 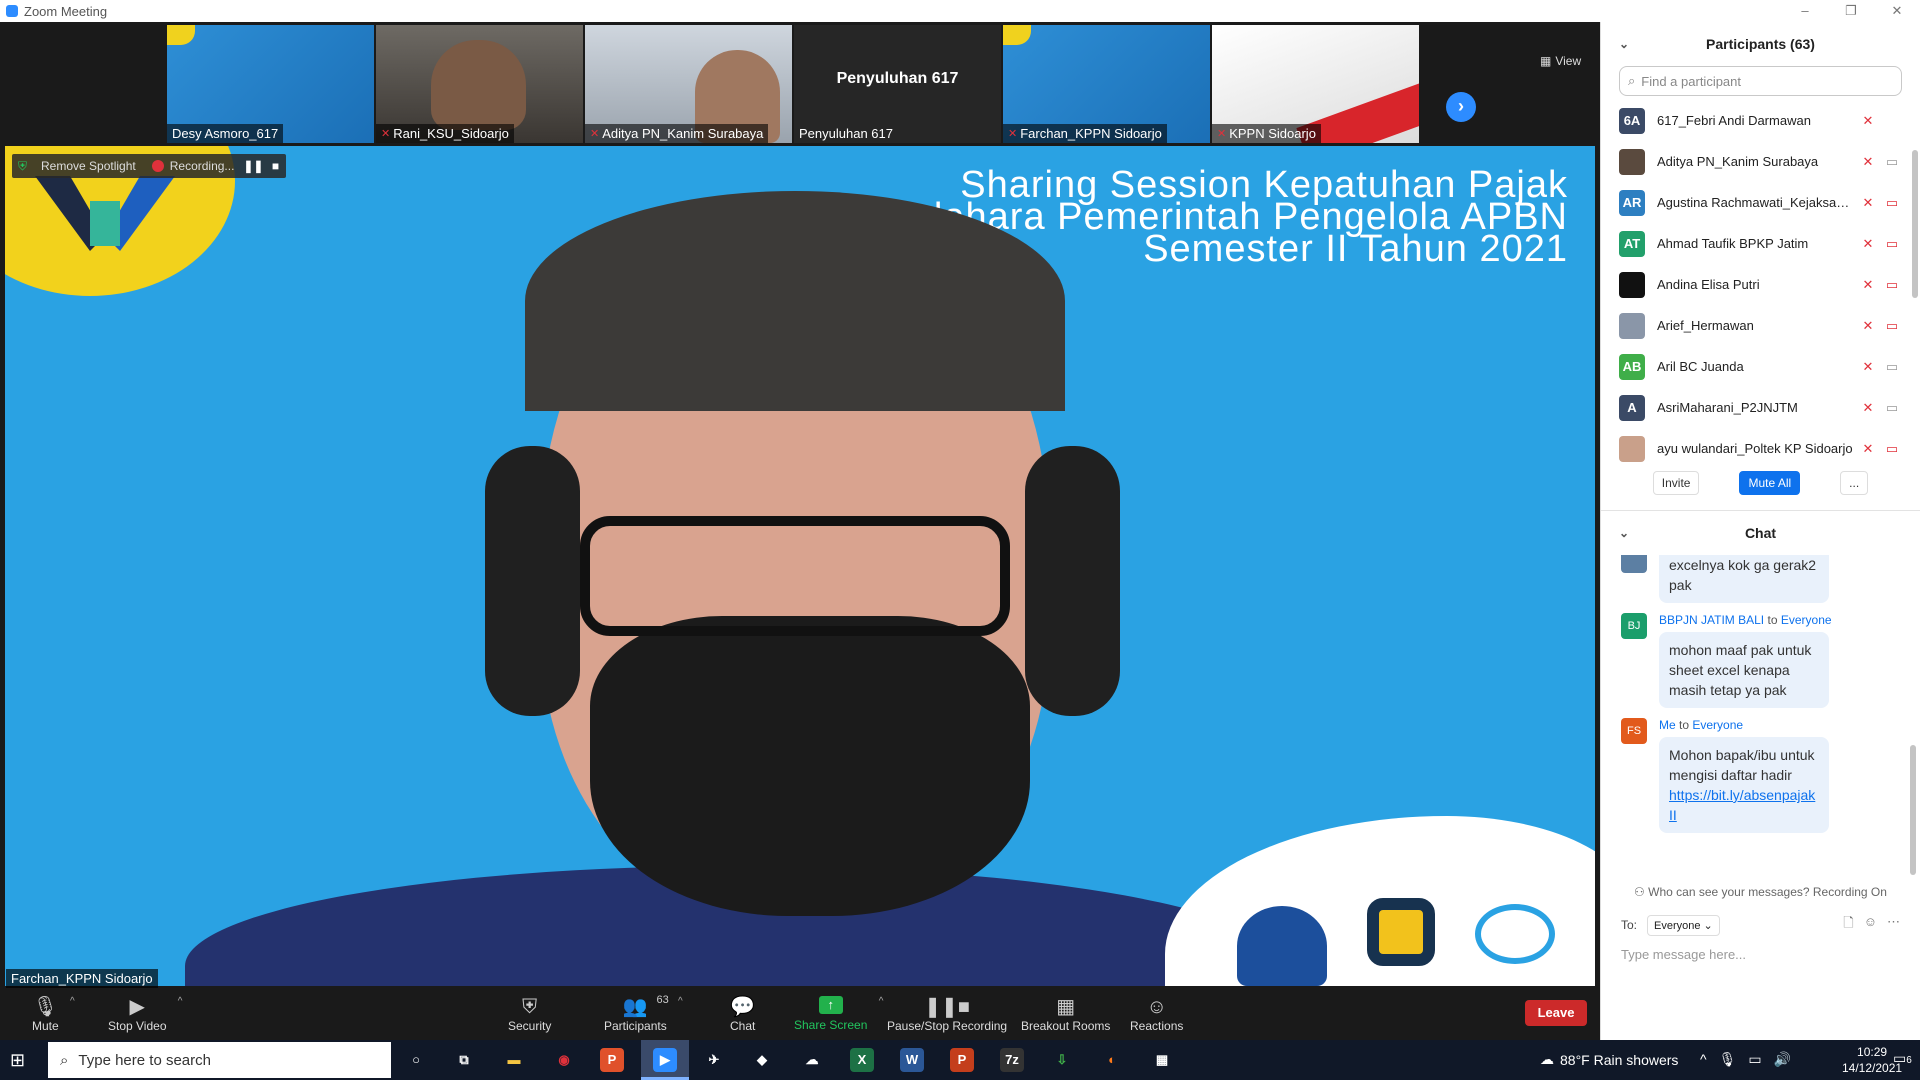 What do you see at coordinates (479, 84) in the screenshot?
I see `video-tile: ✕ Rani_KSU_Sidoarjo` at bounding box center [479, 84].